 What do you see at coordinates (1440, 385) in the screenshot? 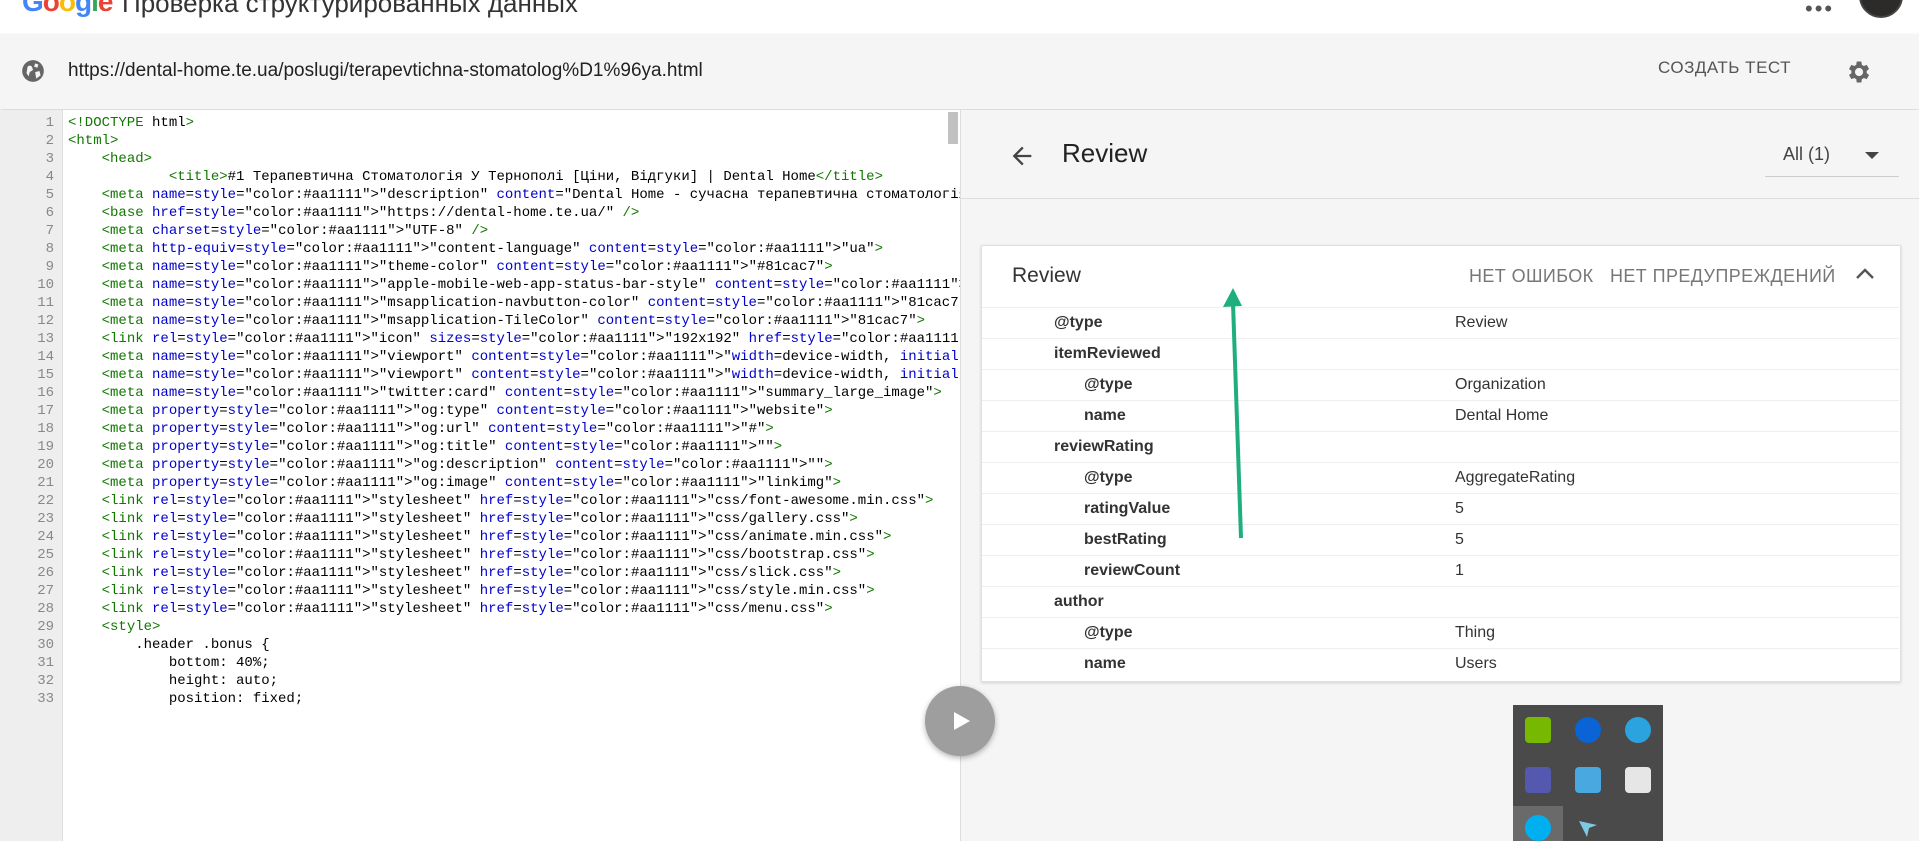
I see `property-row: @type Organization` at bounding box center [1440, 385].